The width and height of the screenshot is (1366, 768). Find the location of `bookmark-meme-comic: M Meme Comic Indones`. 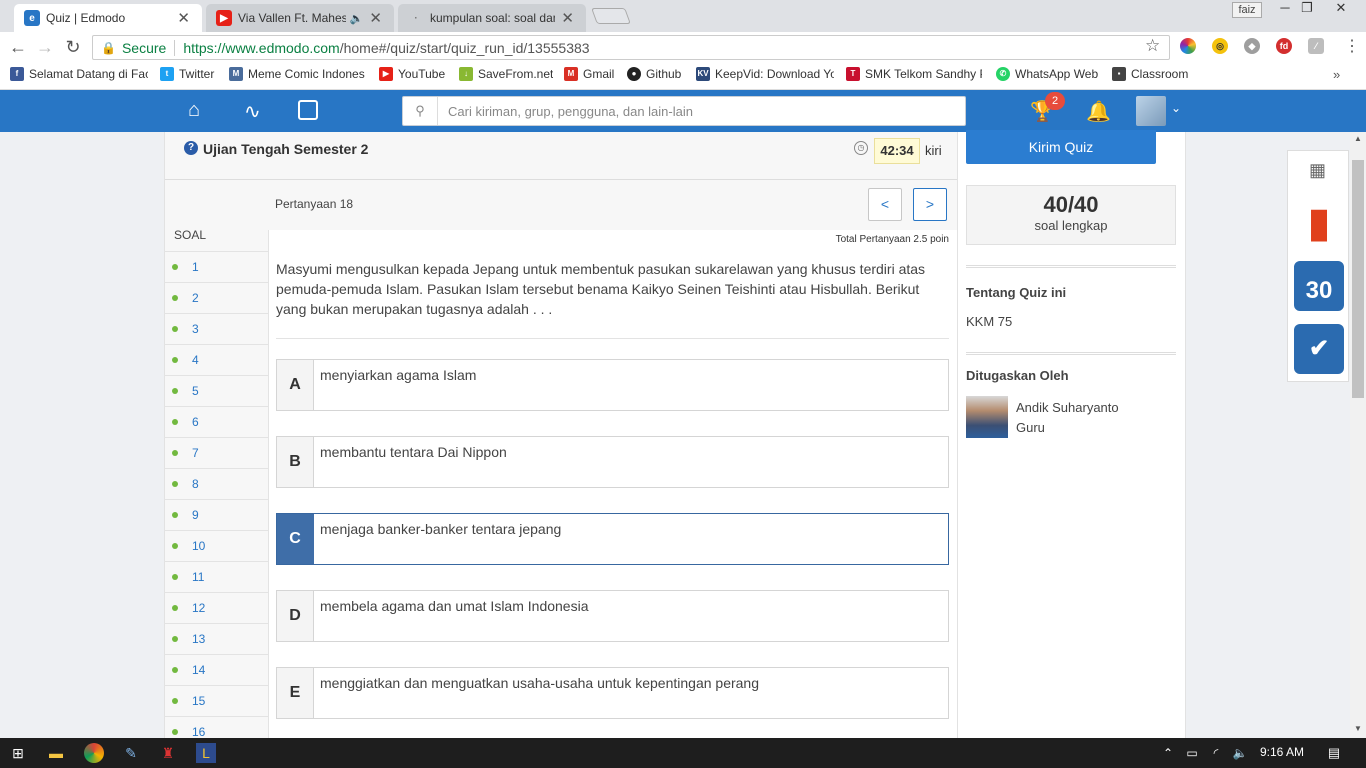

bookmark-meme-comic: M Meme Comic Indones is located at coordinates (298, 74).